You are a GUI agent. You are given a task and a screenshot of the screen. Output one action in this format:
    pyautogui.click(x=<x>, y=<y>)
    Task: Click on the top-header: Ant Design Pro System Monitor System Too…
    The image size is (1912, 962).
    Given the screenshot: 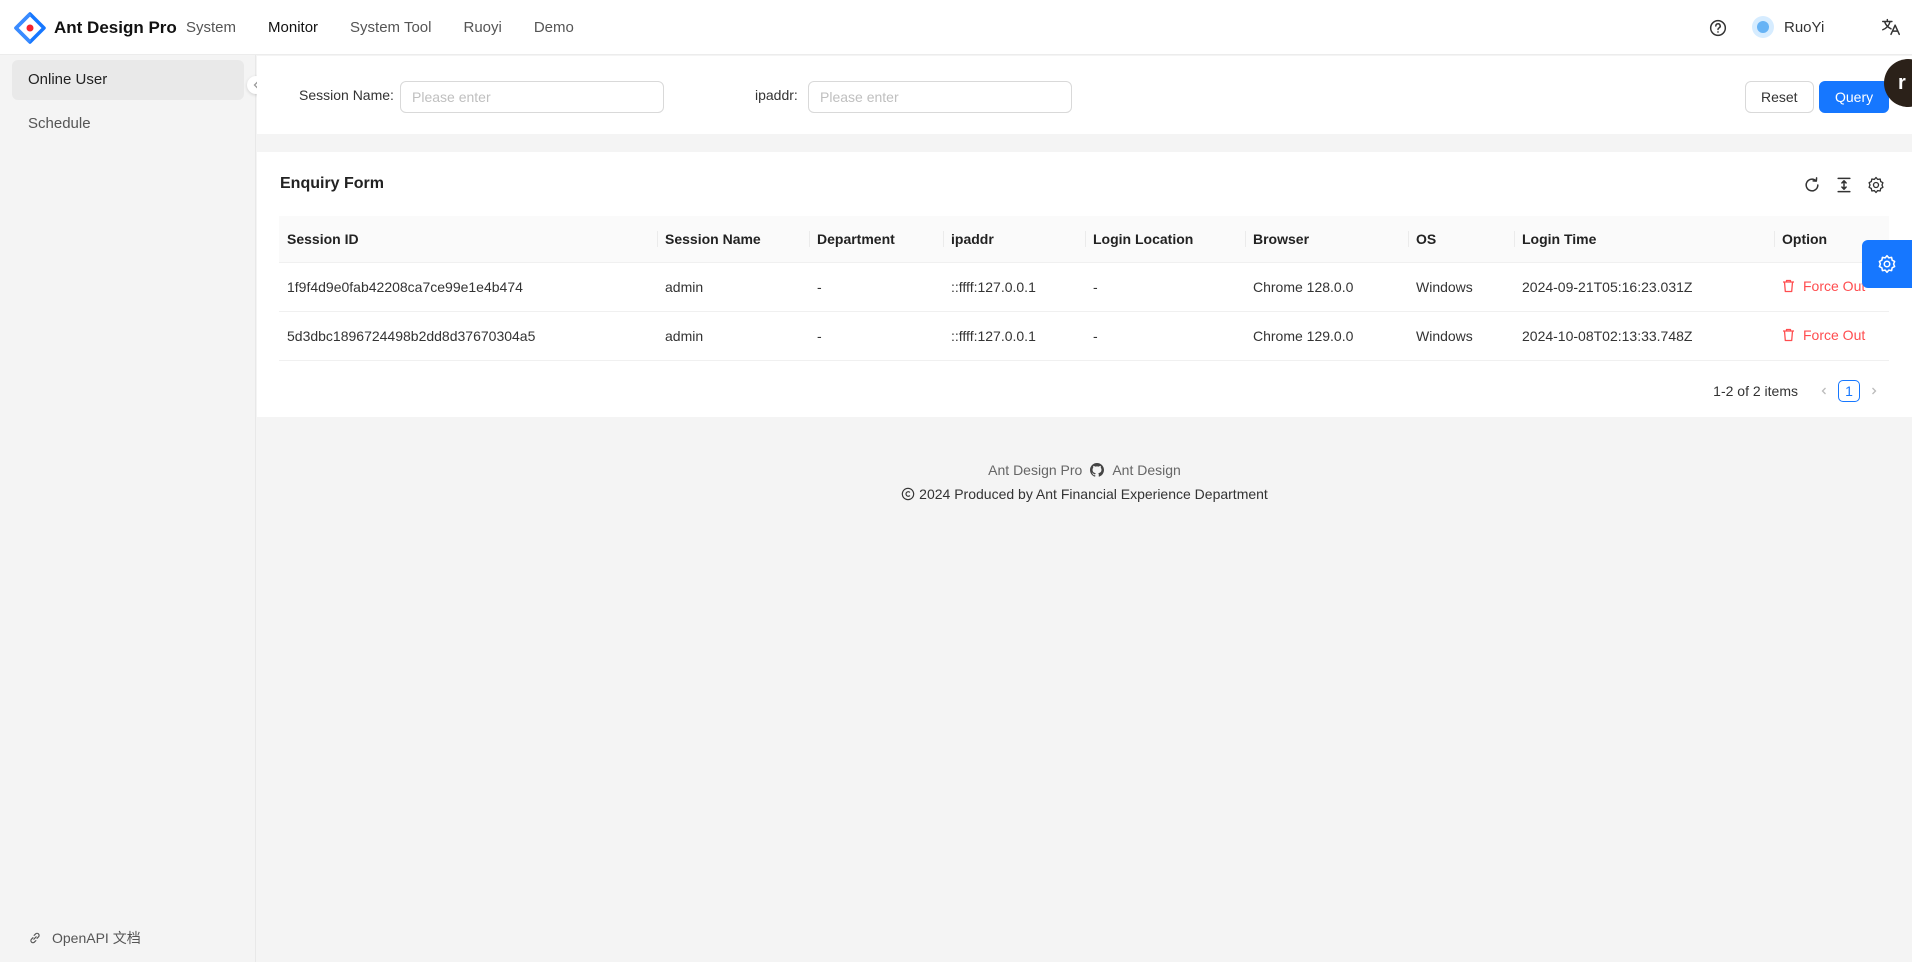 What is the action you would take?
    pyautogui.click(x=956, y=27)
    